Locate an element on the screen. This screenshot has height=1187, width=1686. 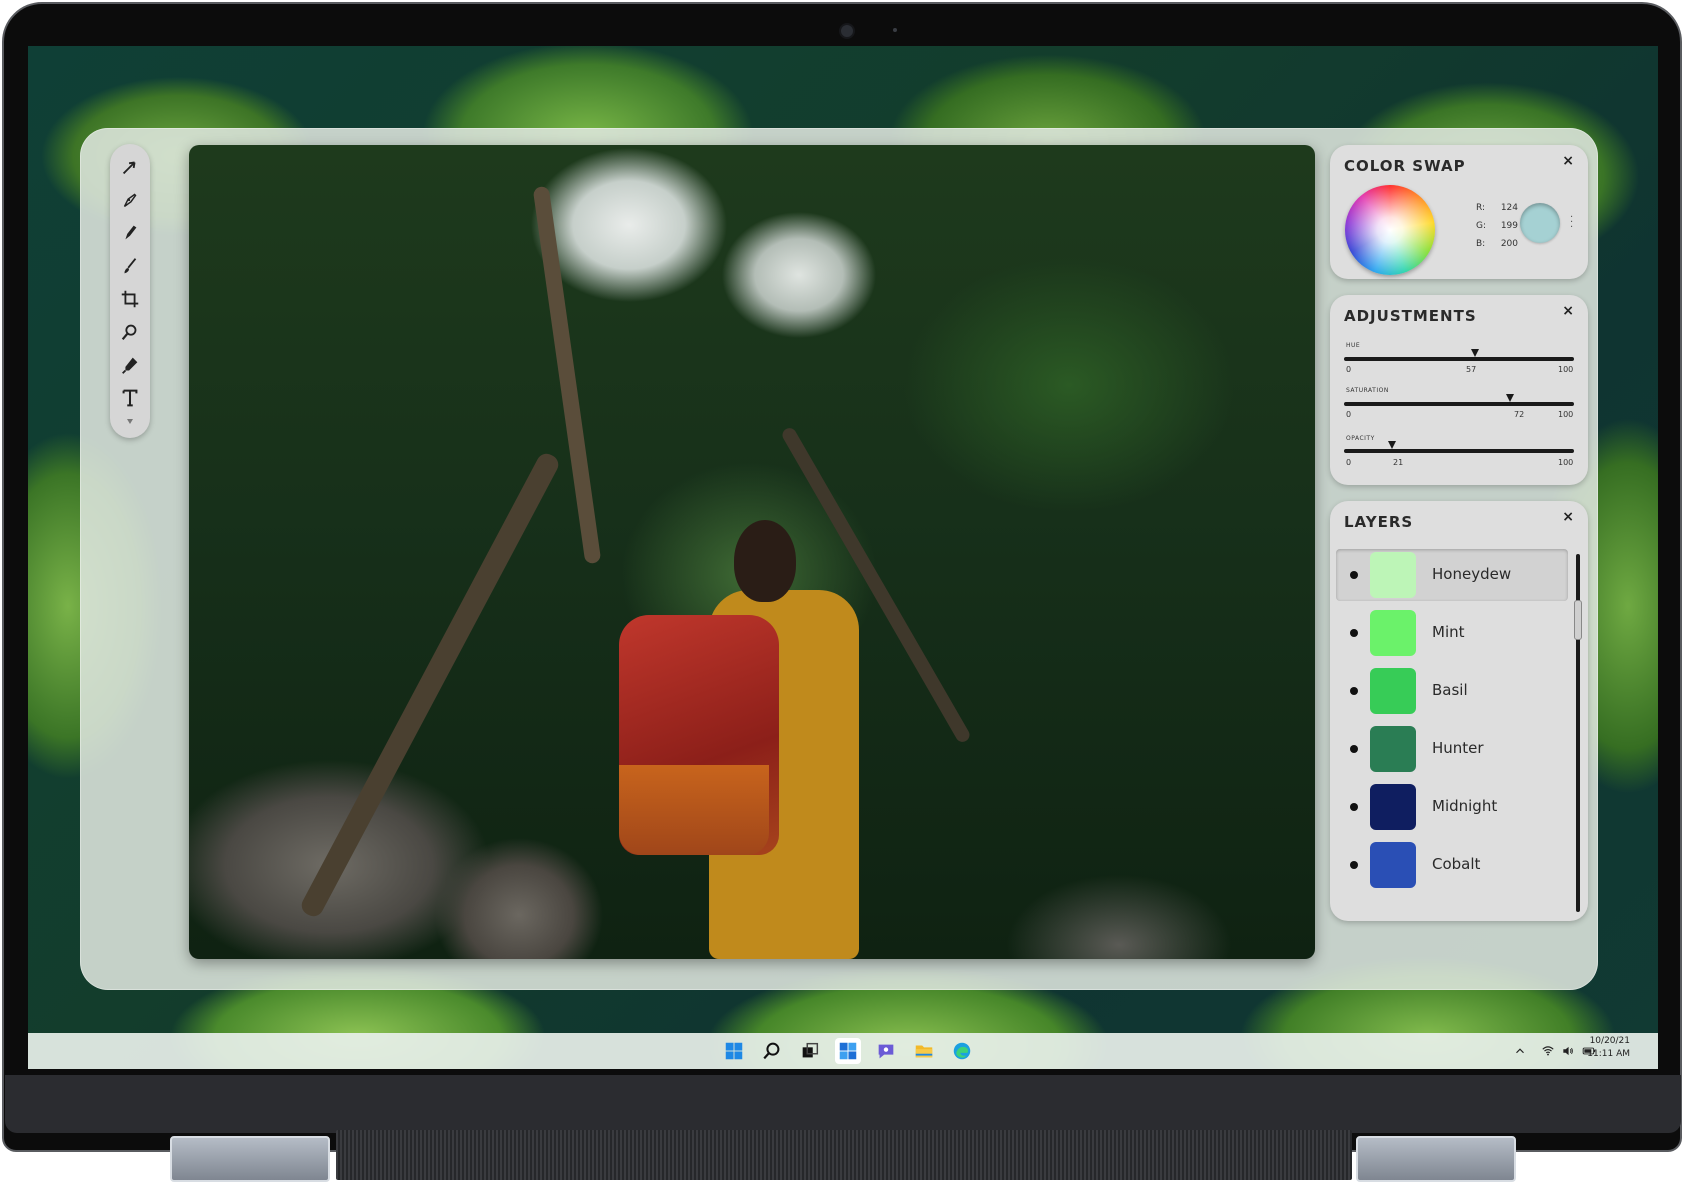
hue-max: 100 is located at coordinates (1566, 369).